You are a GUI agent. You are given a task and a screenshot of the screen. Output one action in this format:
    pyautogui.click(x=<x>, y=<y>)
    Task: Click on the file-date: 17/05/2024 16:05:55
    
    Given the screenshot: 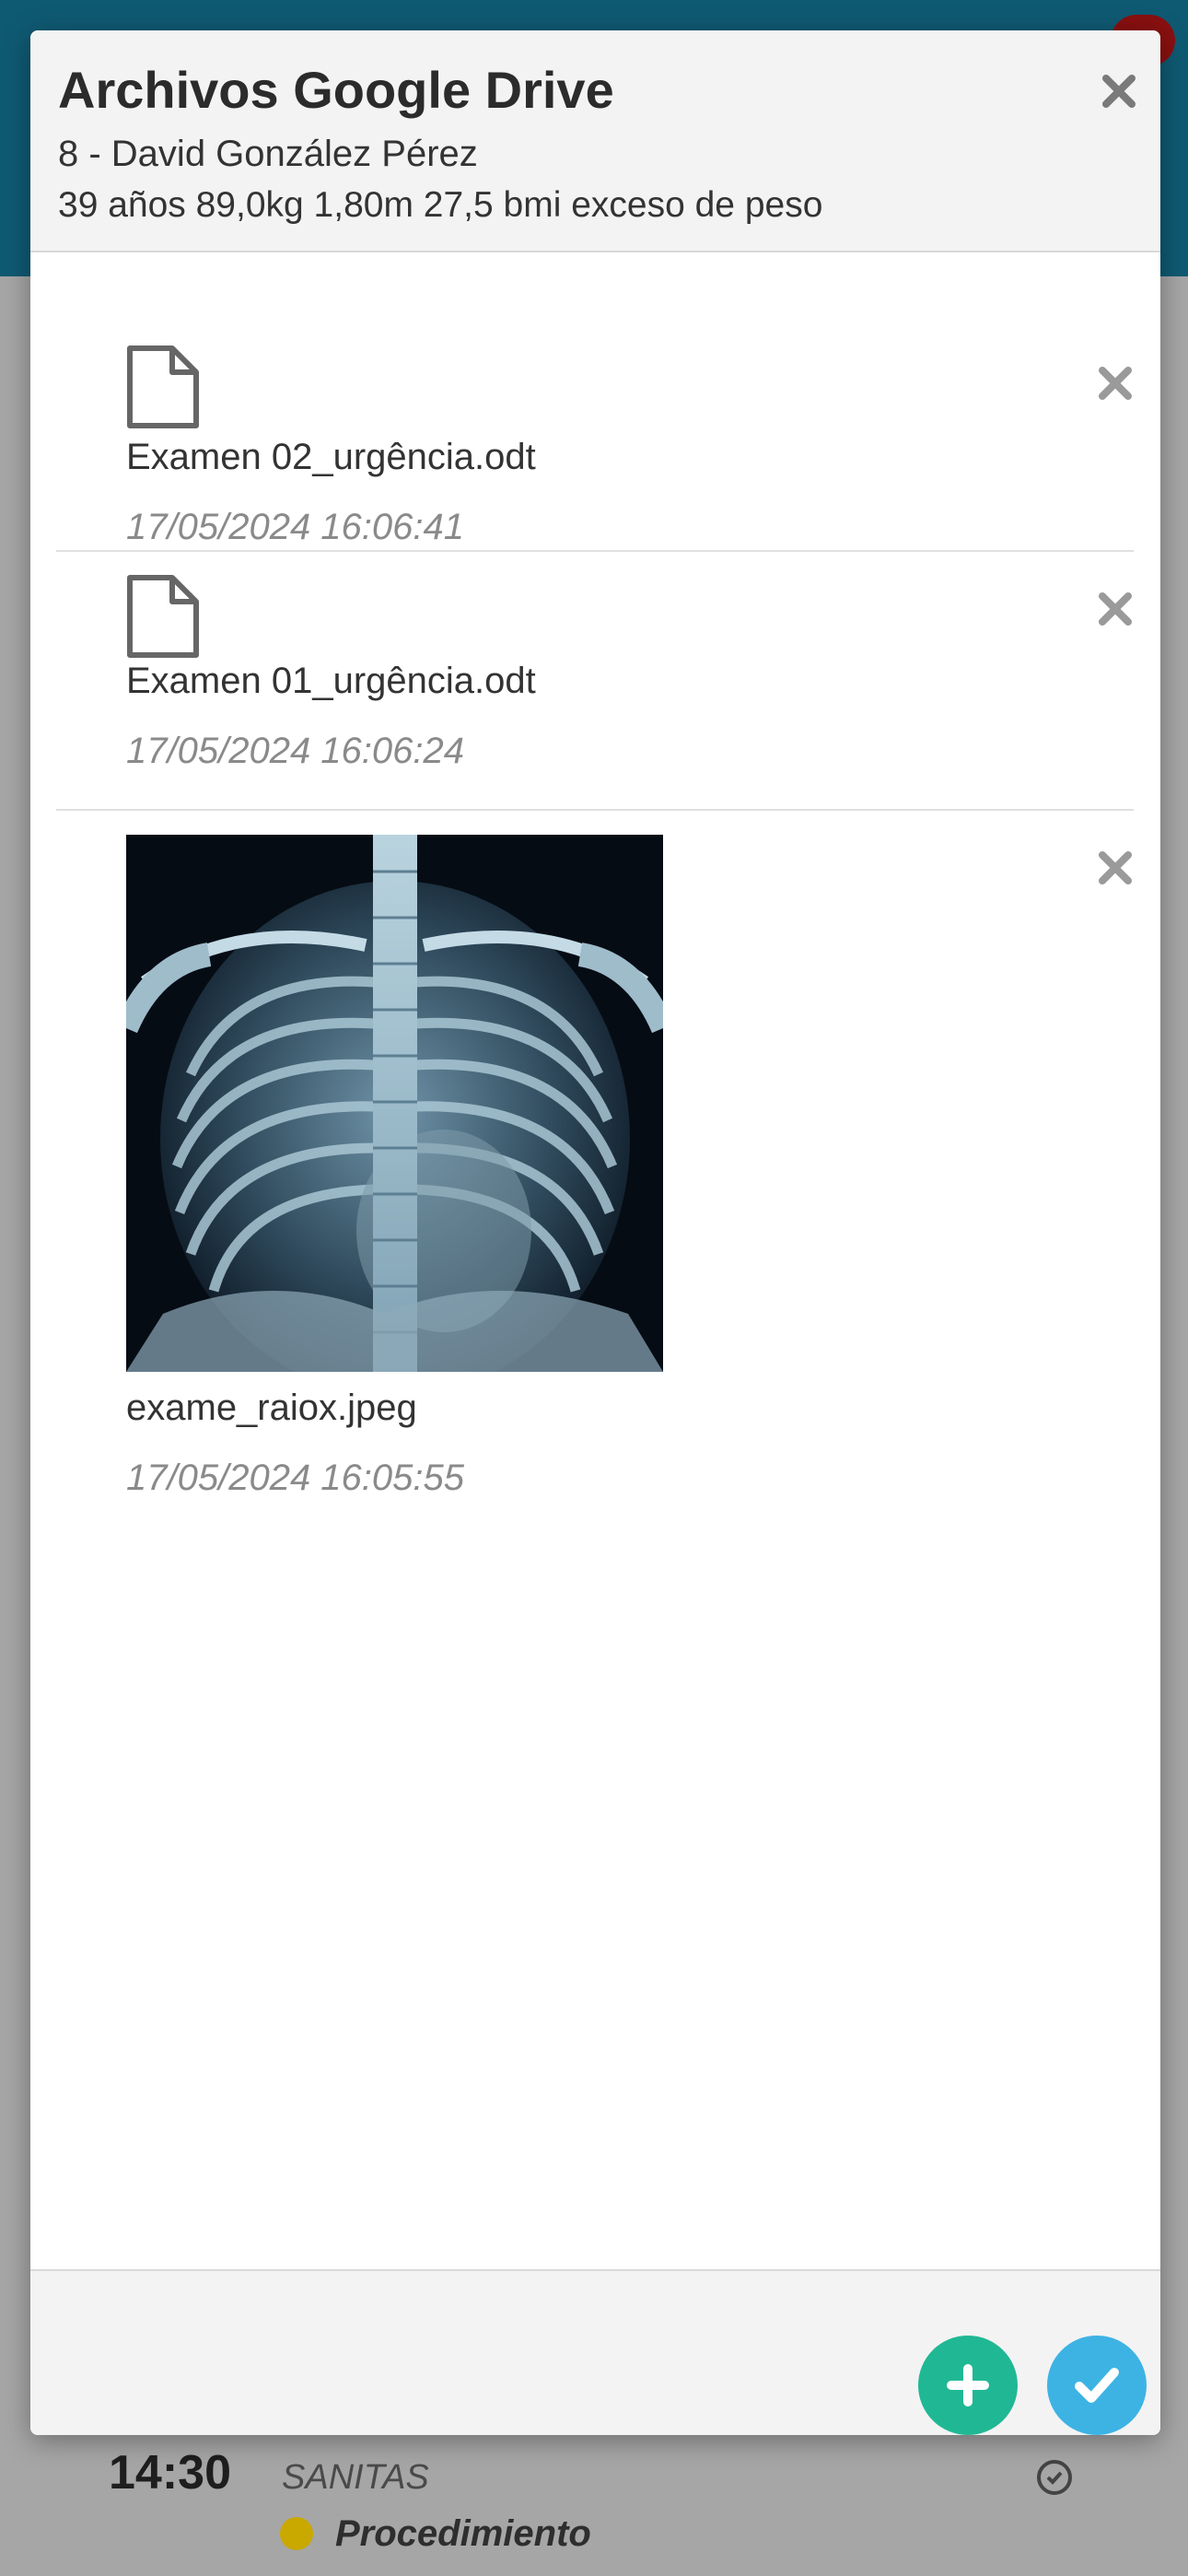 What is the action you would take?
    pyautogui.click(x=295, y=1478)
    